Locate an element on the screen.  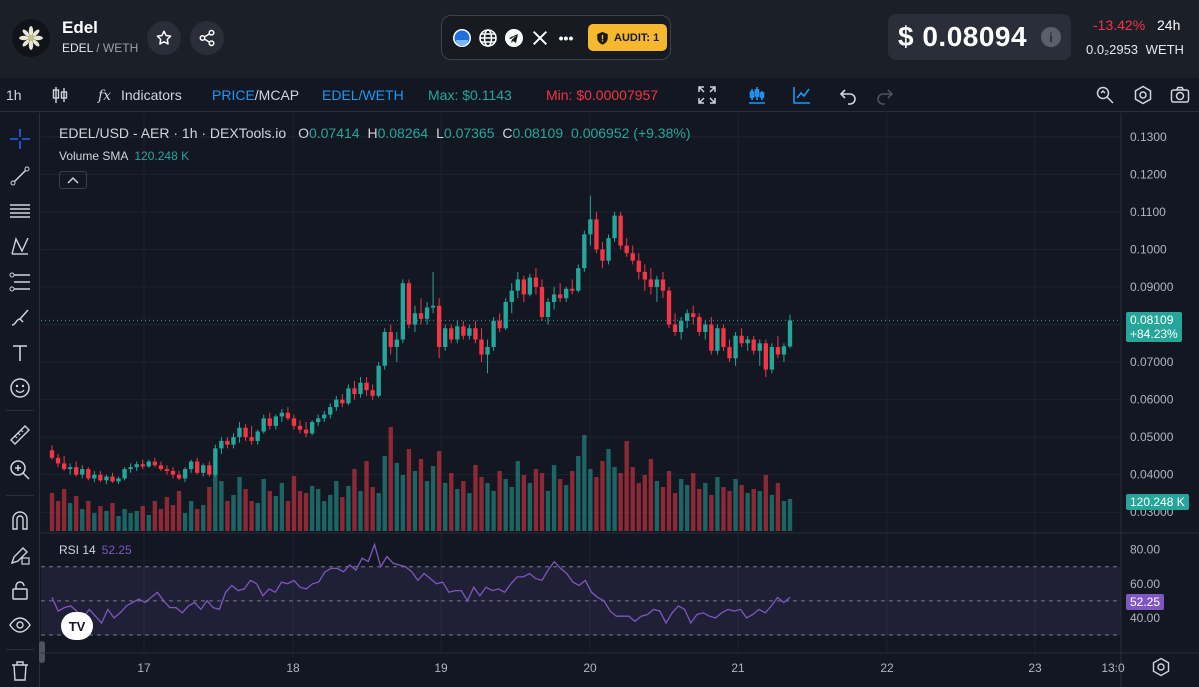
magnet-icon is located at coordinates (20, 520).